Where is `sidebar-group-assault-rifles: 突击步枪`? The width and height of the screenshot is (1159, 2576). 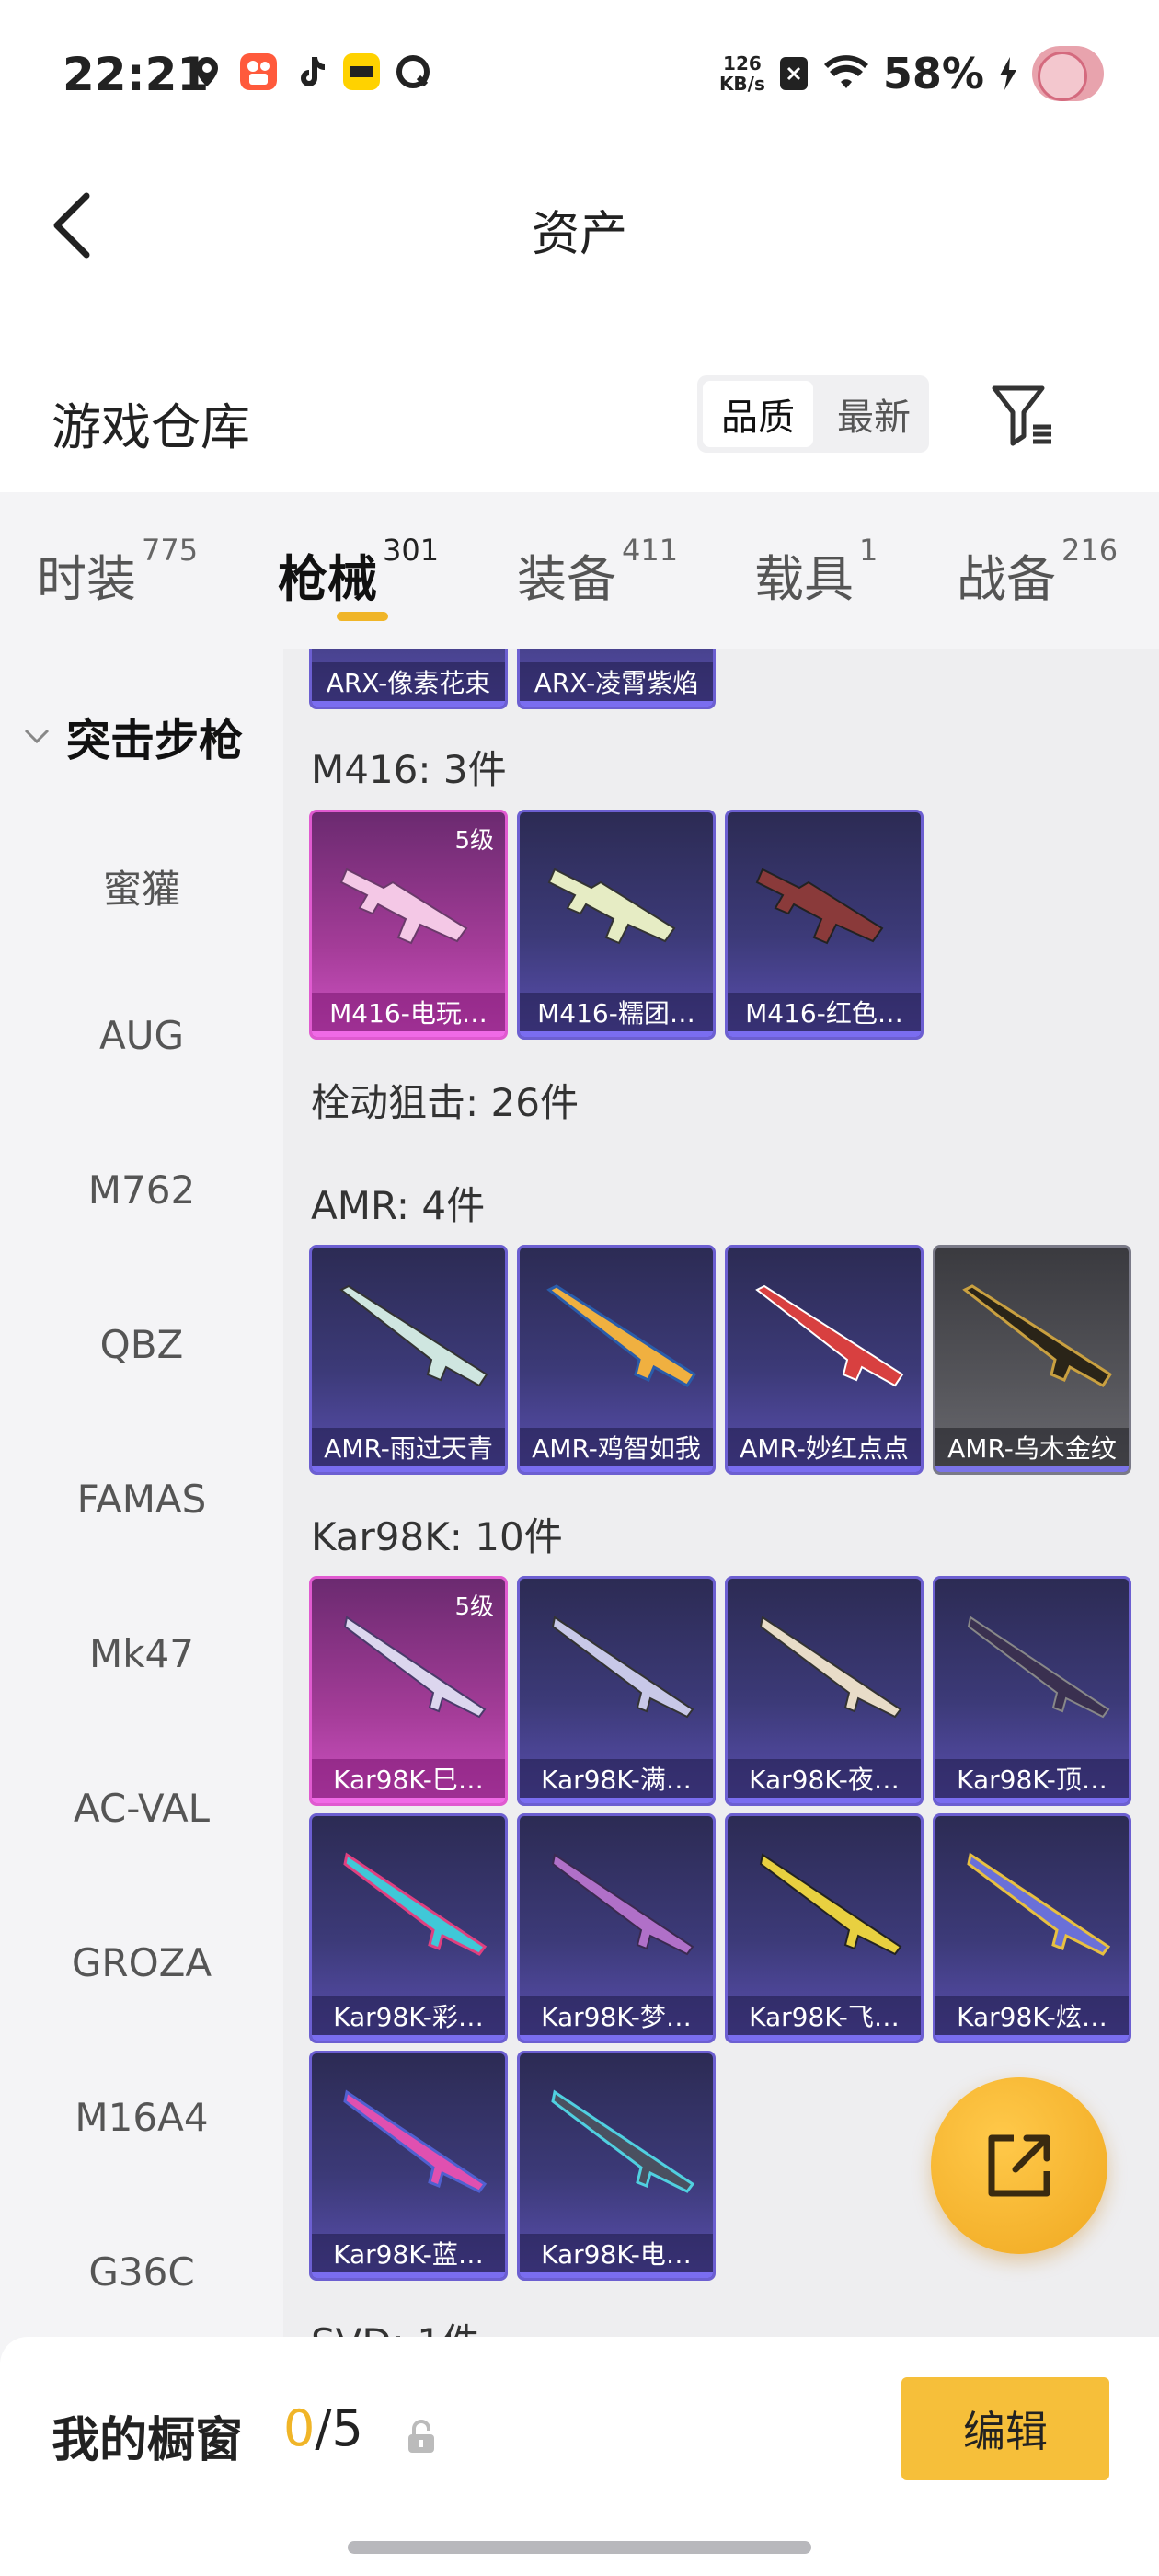 sidebar-group-assault-rifles: 突击步枪 is located at coordinates (131, 736).